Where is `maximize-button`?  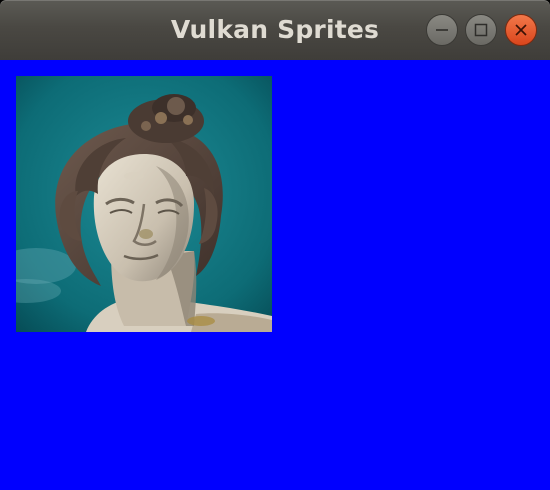
maximize-button is located at coordinates (481, 30).